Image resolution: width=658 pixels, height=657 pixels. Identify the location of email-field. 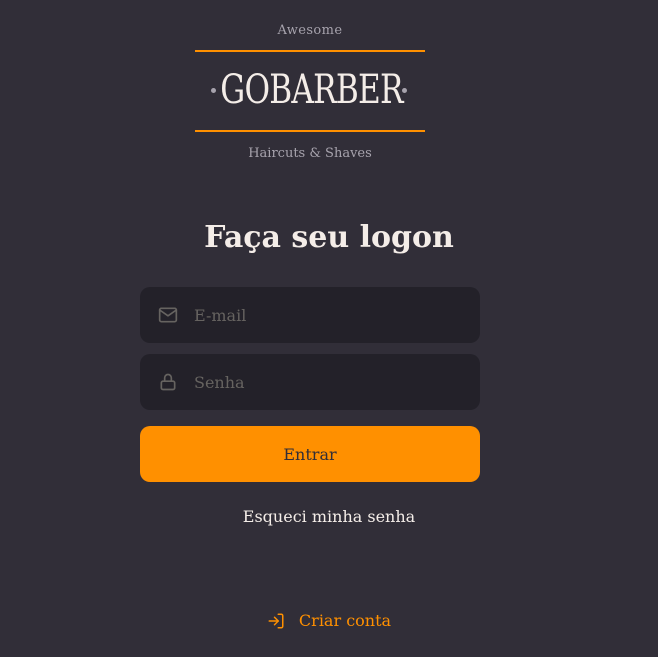
(310, 315).